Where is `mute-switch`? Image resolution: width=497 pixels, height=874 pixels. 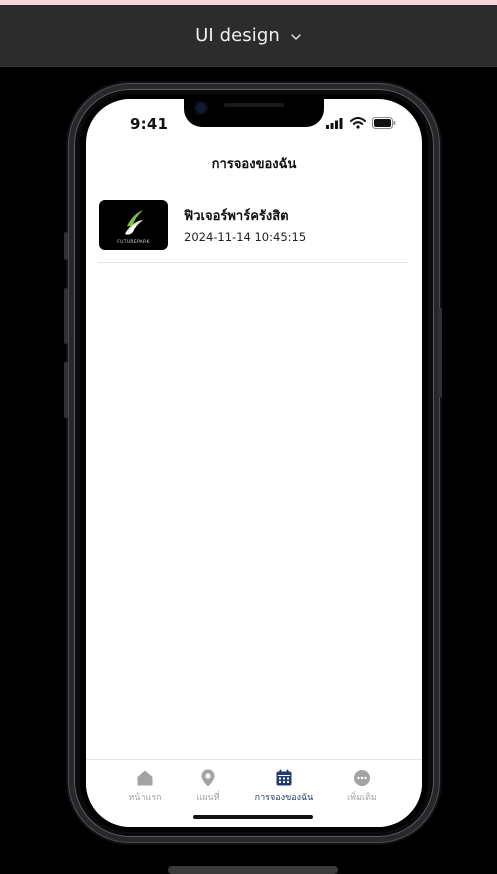 mute-switch is located at coordinates (66, 246).